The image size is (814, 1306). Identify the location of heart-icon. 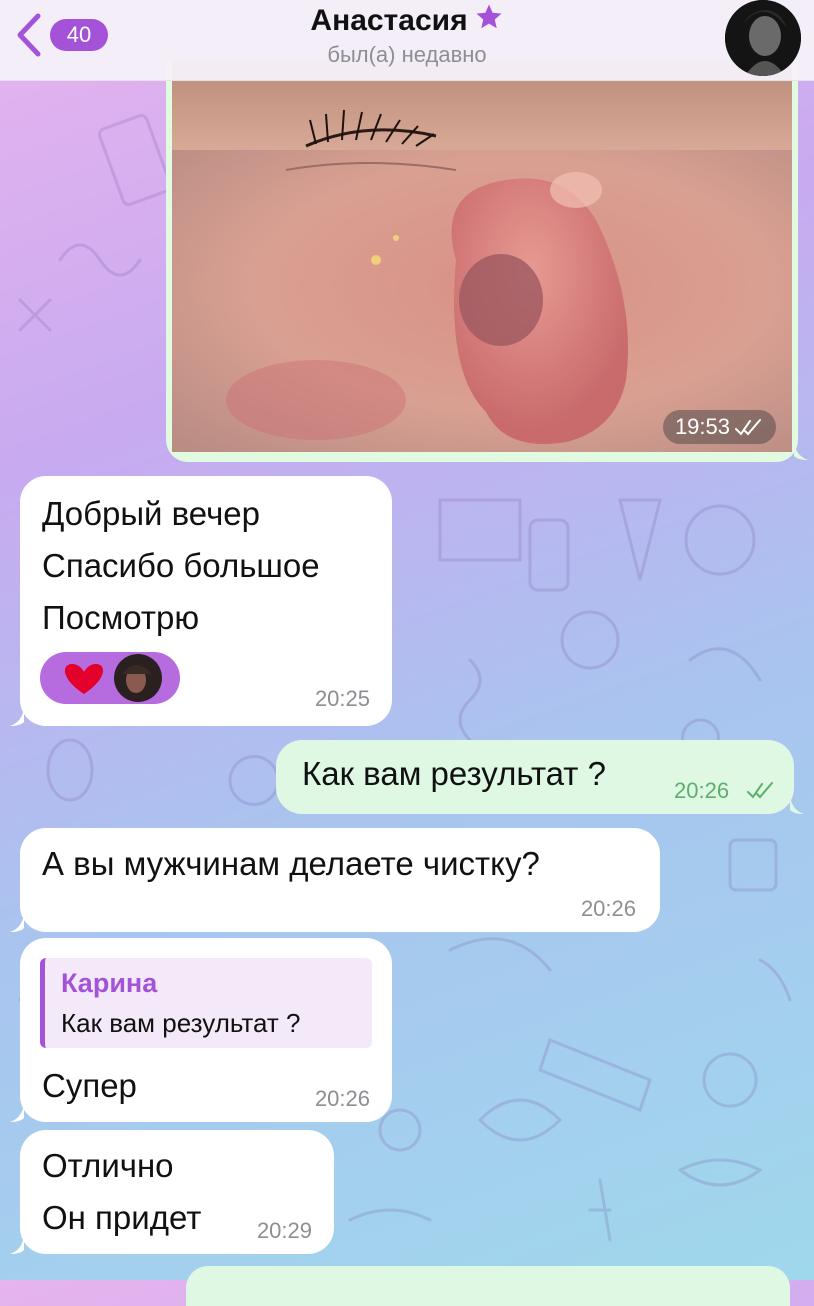
(84, 679).